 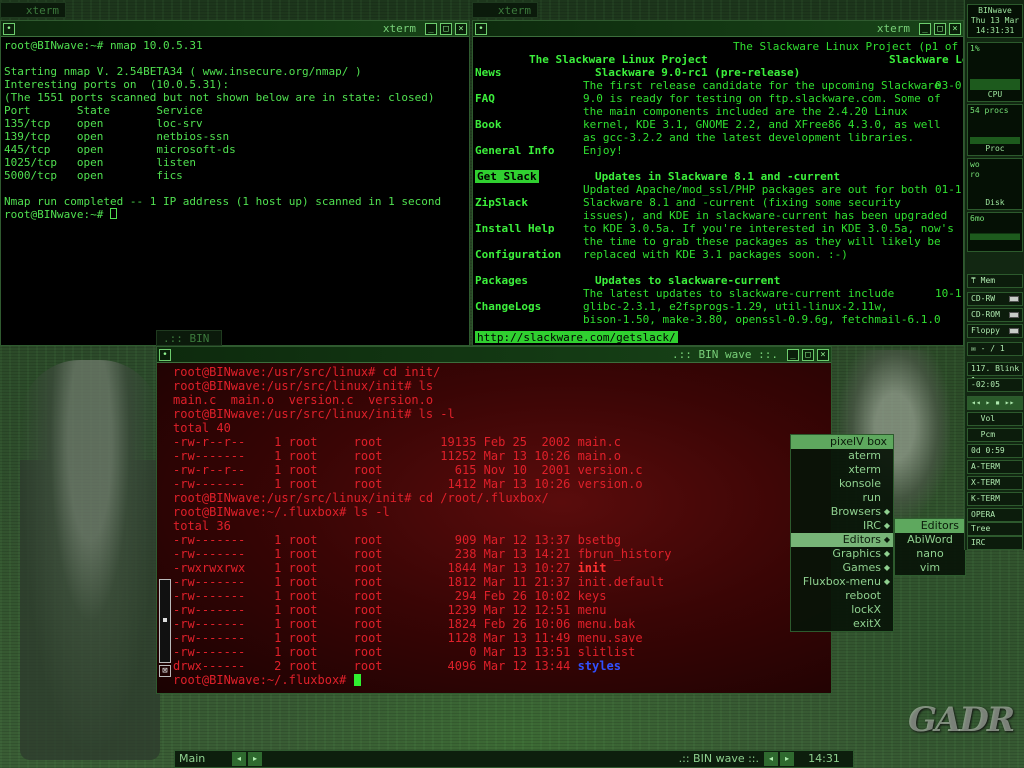 I want to click on volume-slider: Vol, so click(x=995, y=419).